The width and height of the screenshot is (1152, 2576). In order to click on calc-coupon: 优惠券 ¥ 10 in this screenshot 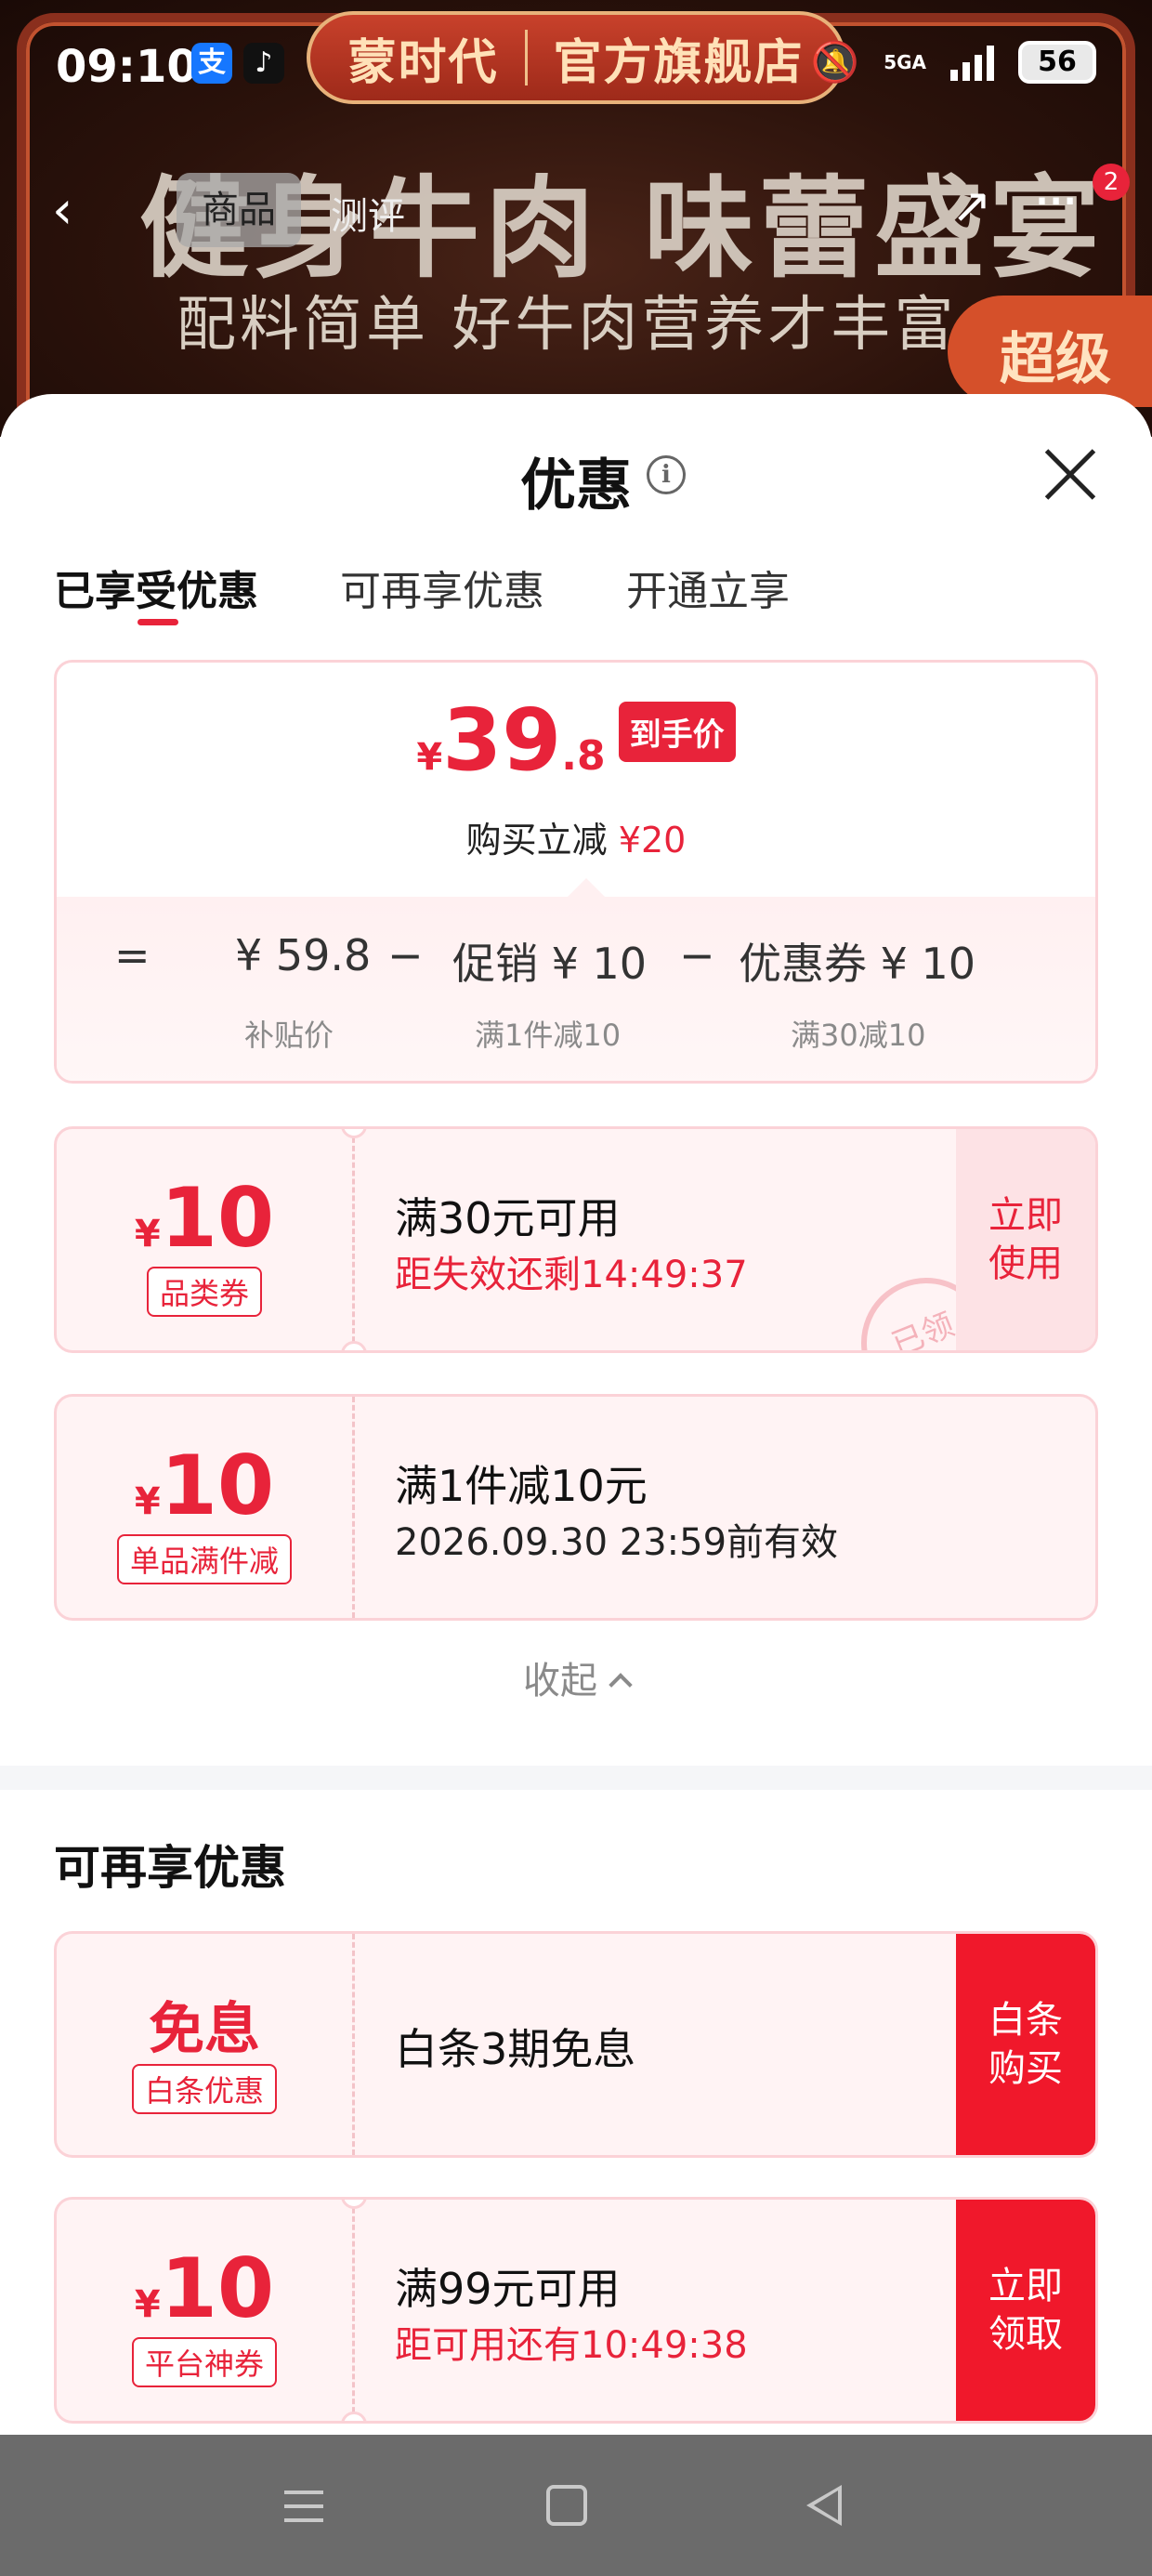, I will do `click(857, 964)`.